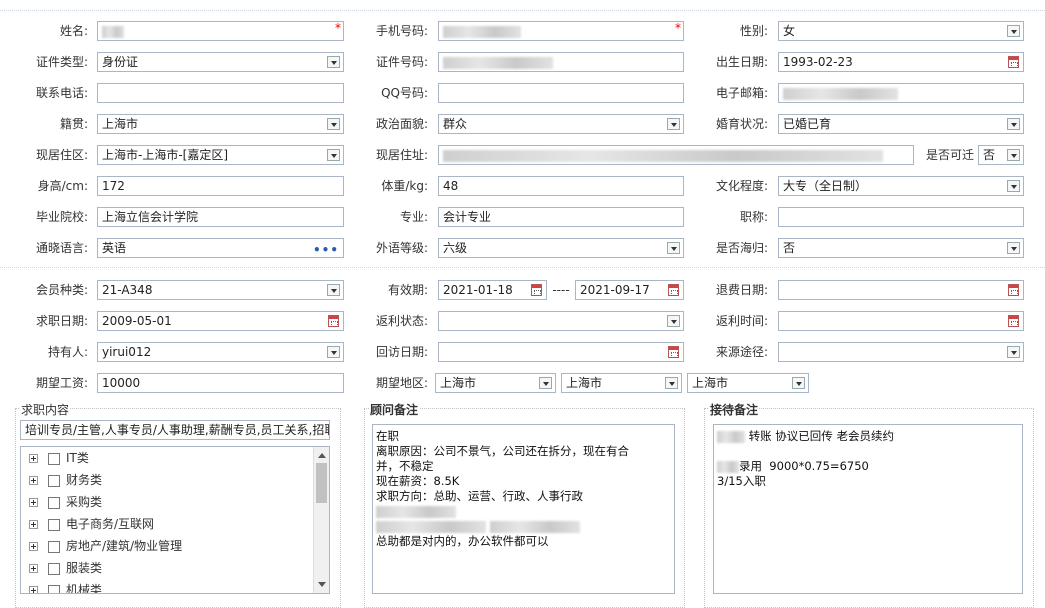 The image size is (1045, 608). I want to click on mobile-input, so click(561, 31).